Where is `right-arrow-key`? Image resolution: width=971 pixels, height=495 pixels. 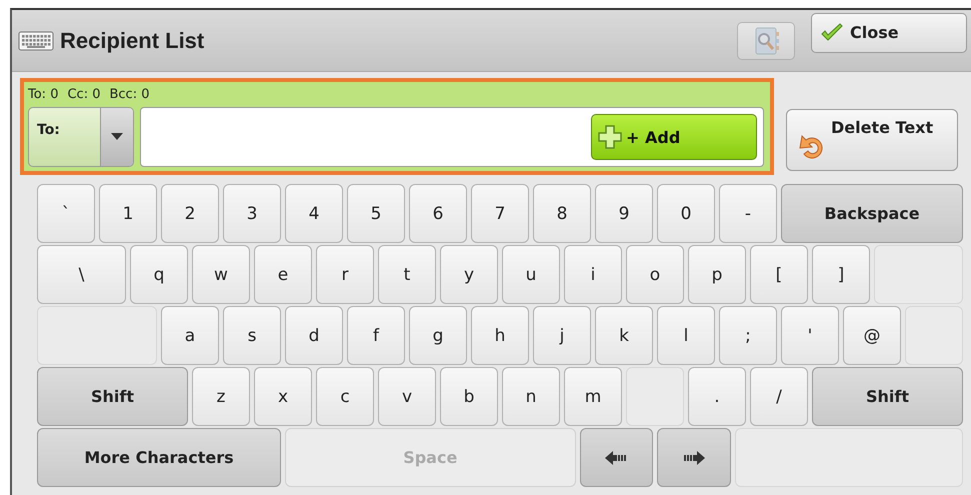 right-arrow-key is located at coordinates (693, 457).